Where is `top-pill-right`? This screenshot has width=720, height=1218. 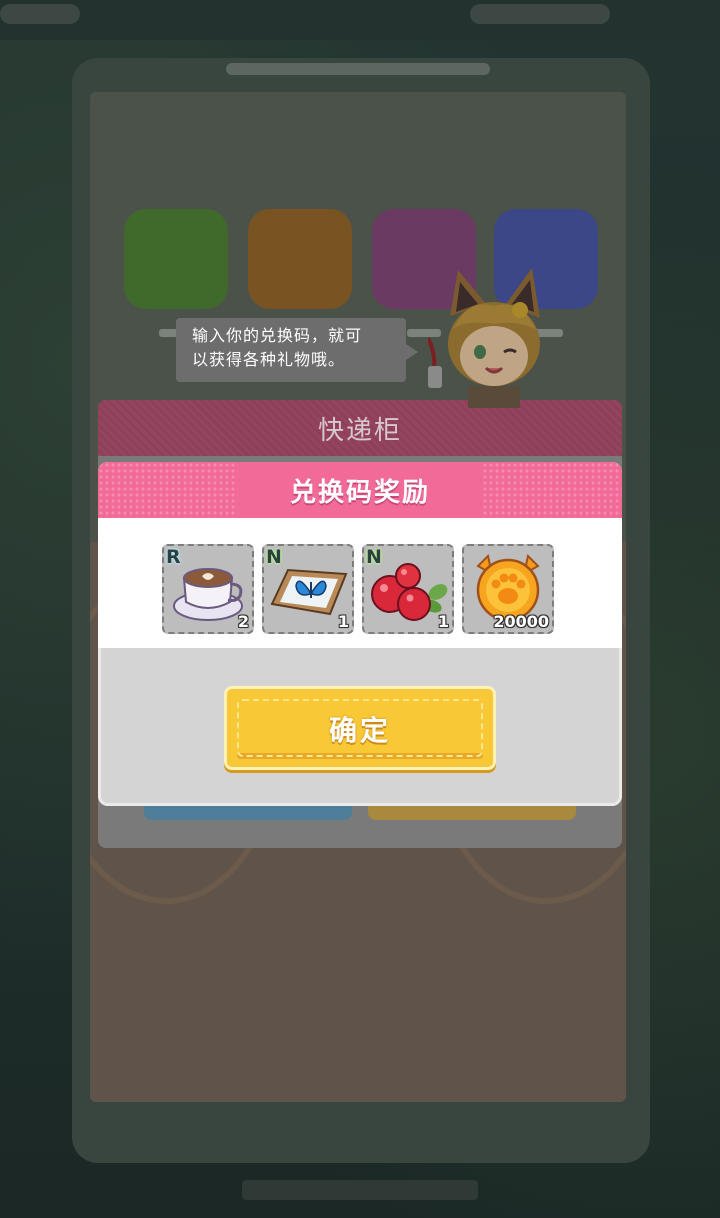
top-pill-right is located at coordinates (540, 14).